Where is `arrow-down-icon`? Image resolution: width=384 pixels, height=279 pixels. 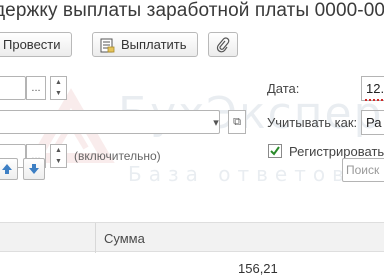
arrow-down-icon is located at coordinates (34, 169).